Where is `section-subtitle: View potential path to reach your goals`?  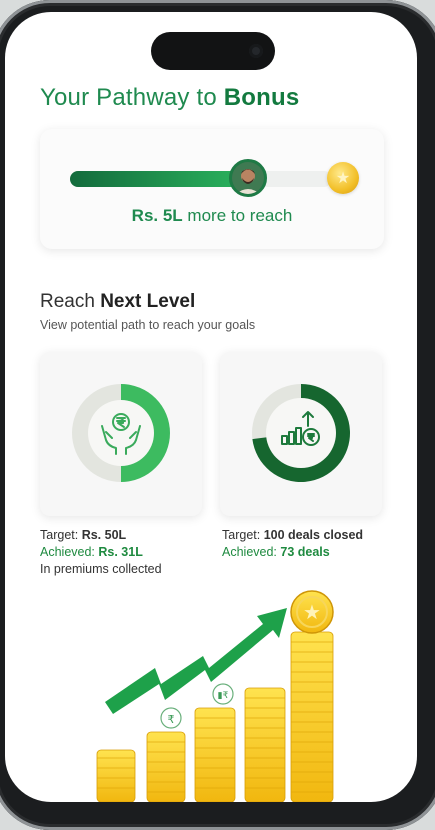
section-subtitle: View potential path to reach your goals is located at coordinates (148, 325).